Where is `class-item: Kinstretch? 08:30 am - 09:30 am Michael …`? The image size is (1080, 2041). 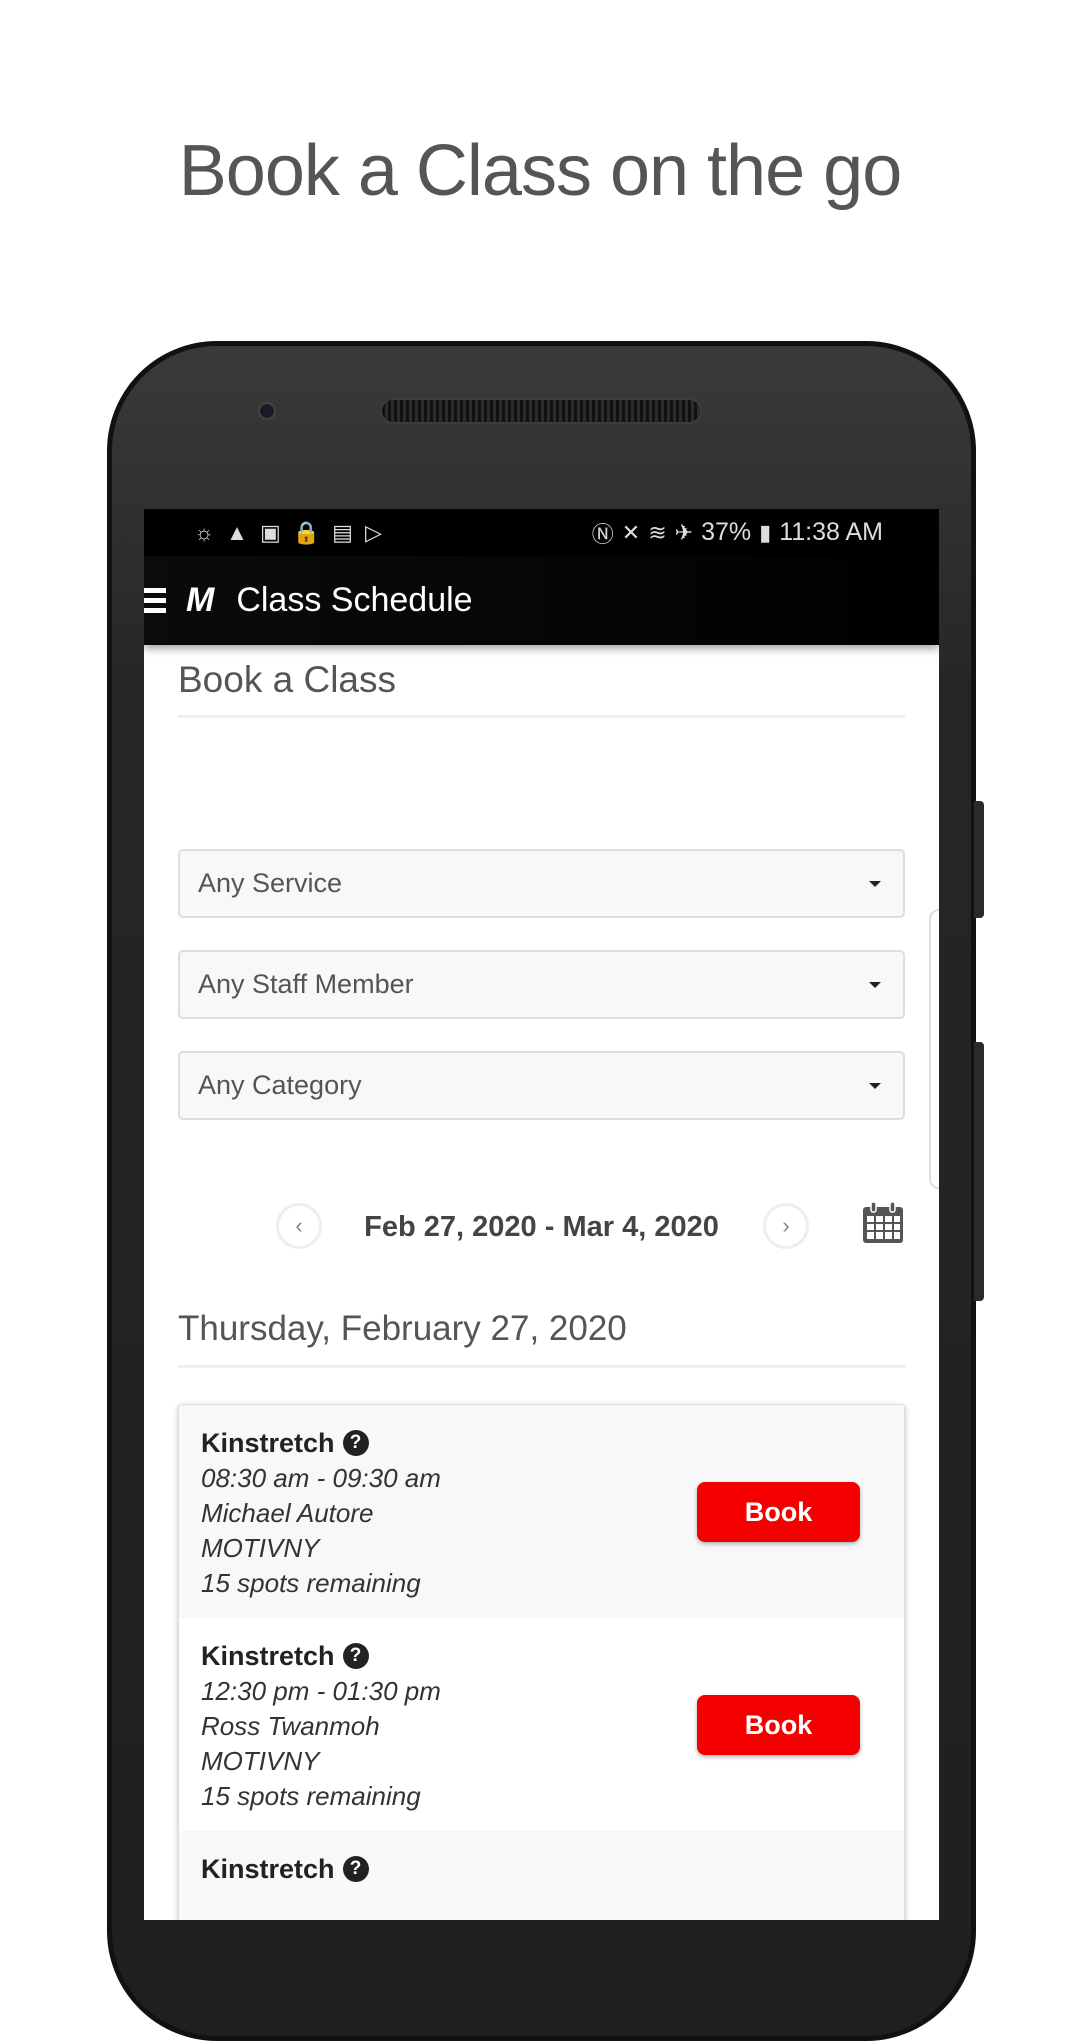
class-item: Kinstretch? 08:30 am - 09:30 am Michael … is located at coordinates (541, 1511).